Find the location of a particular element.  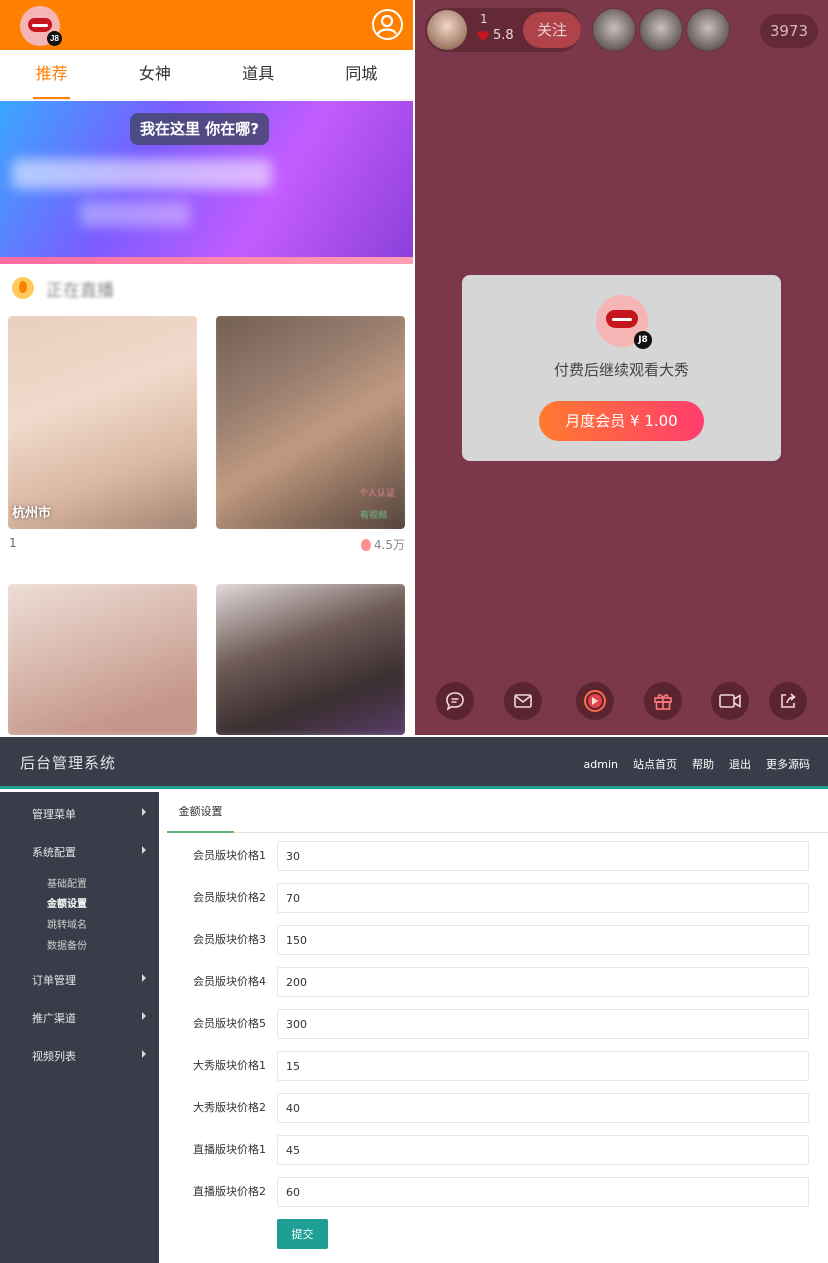

field-label: 直播版块价格2 is located at coordinates (229, 1191).